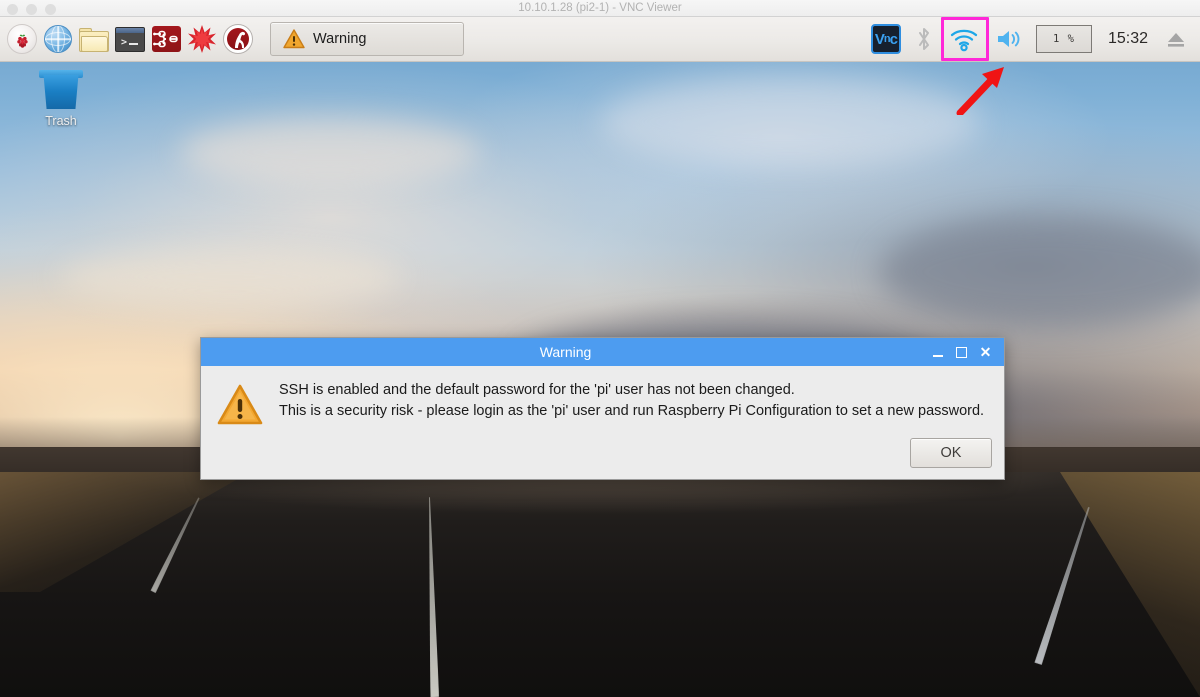  I want to click on wifi-icon, so click(964, 40).